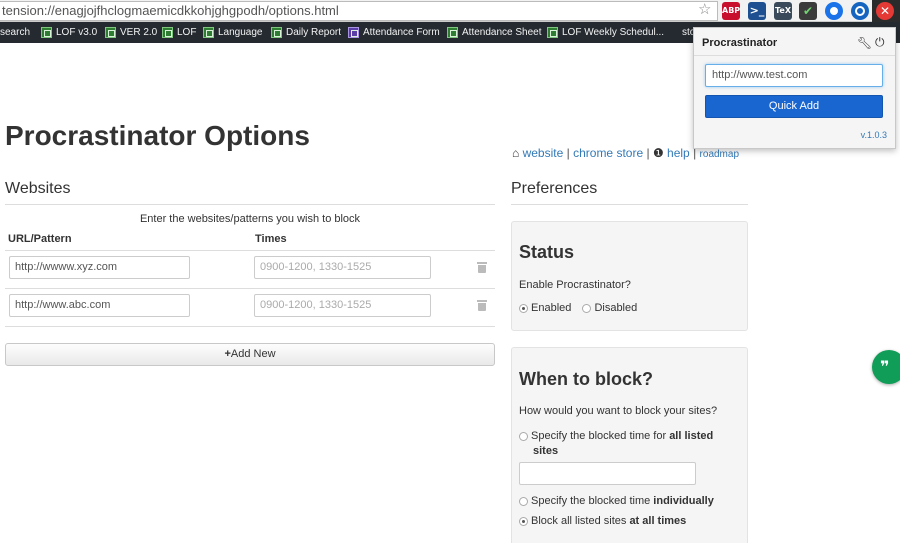  What do you see at coordinates (250, 307) in the screenshot?
I see `table-row: http://www.abc.com 0900-1200, 1330-1525` at bounding box center [250, 307].